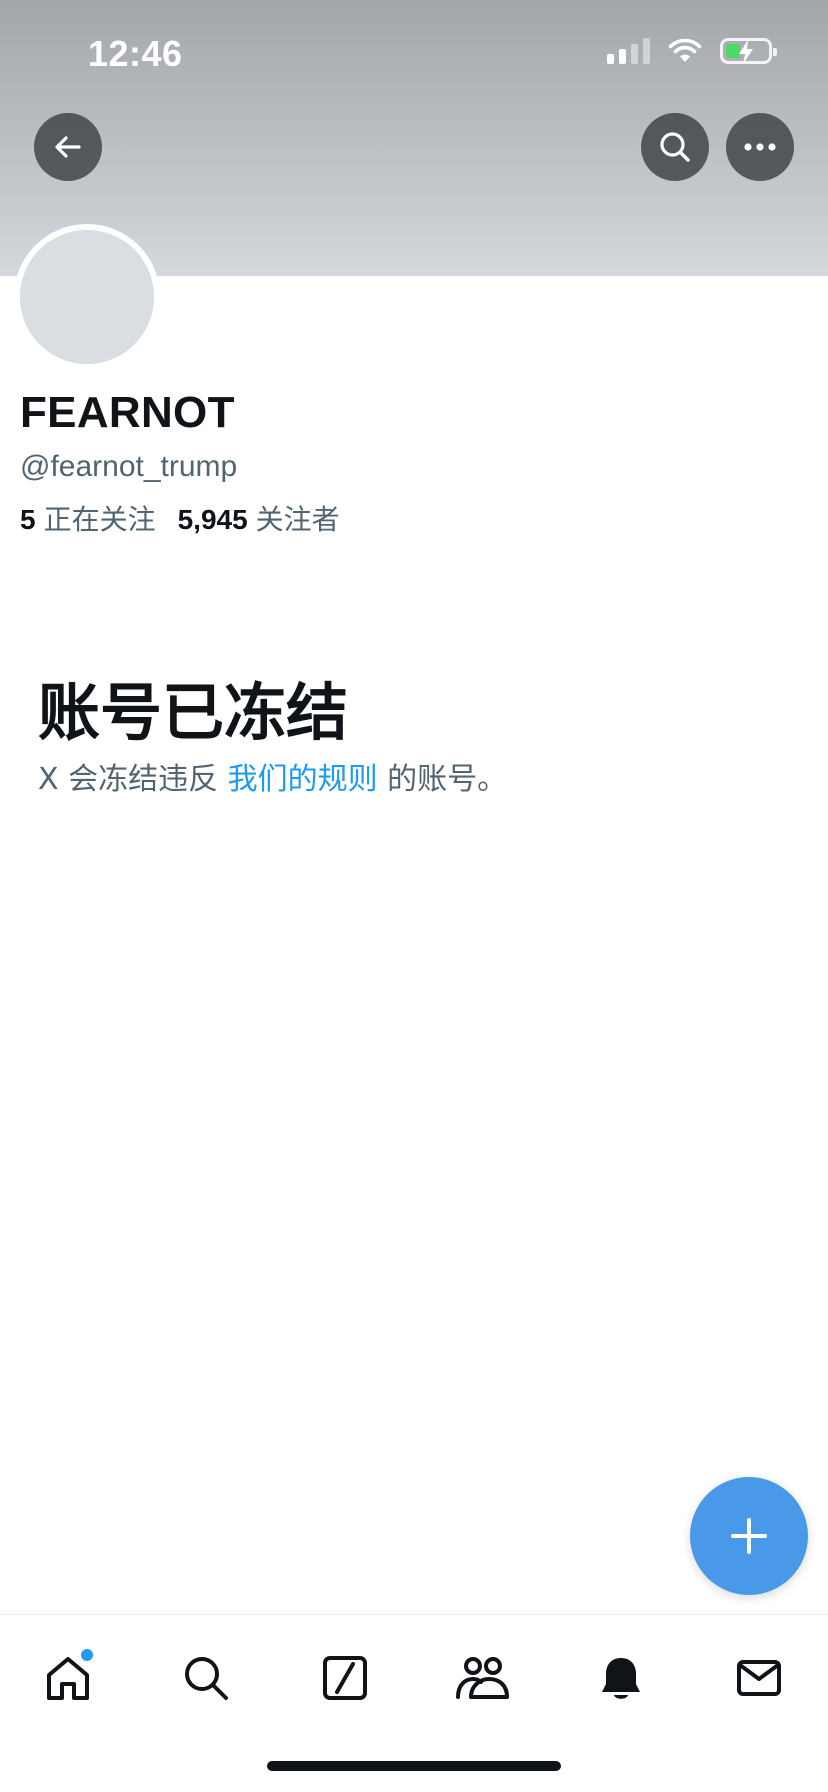 The width and height of the screenshot is (828, 1792). I want to click on messages-icon, so click(759, 1678).